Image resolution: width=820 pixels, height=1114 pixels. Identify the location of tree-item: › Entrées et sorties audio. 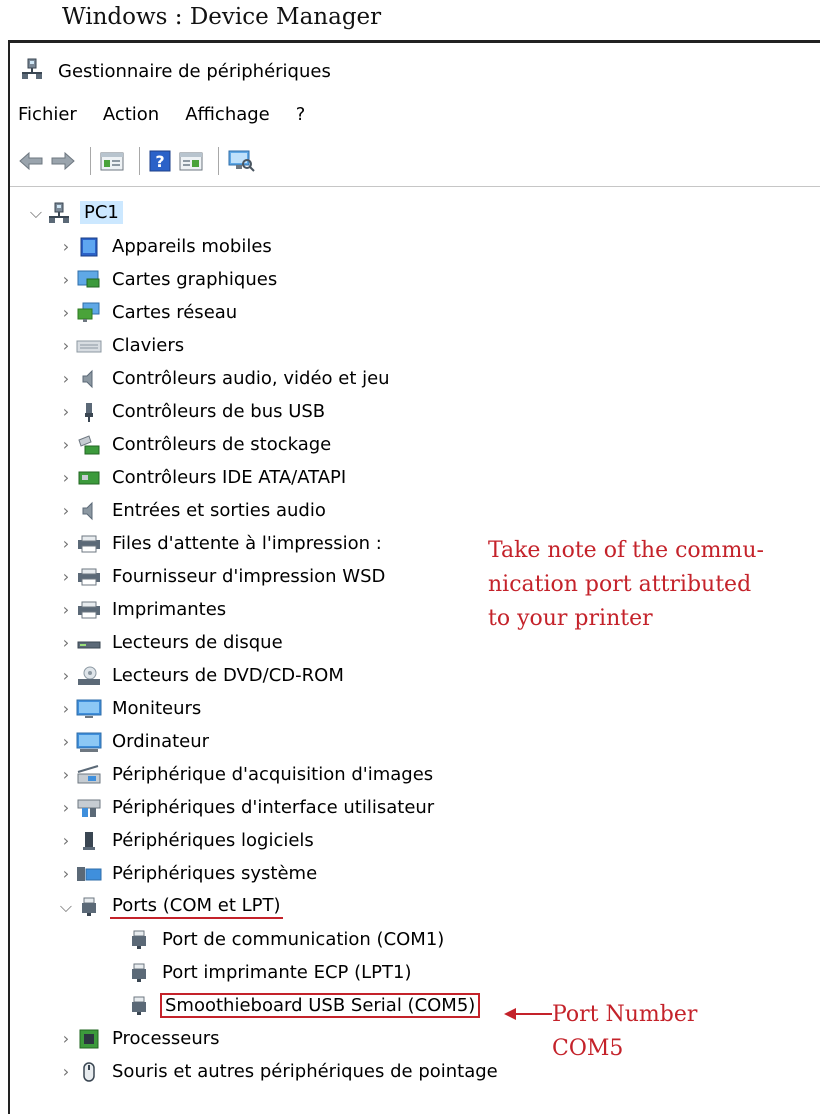
(192, 510).